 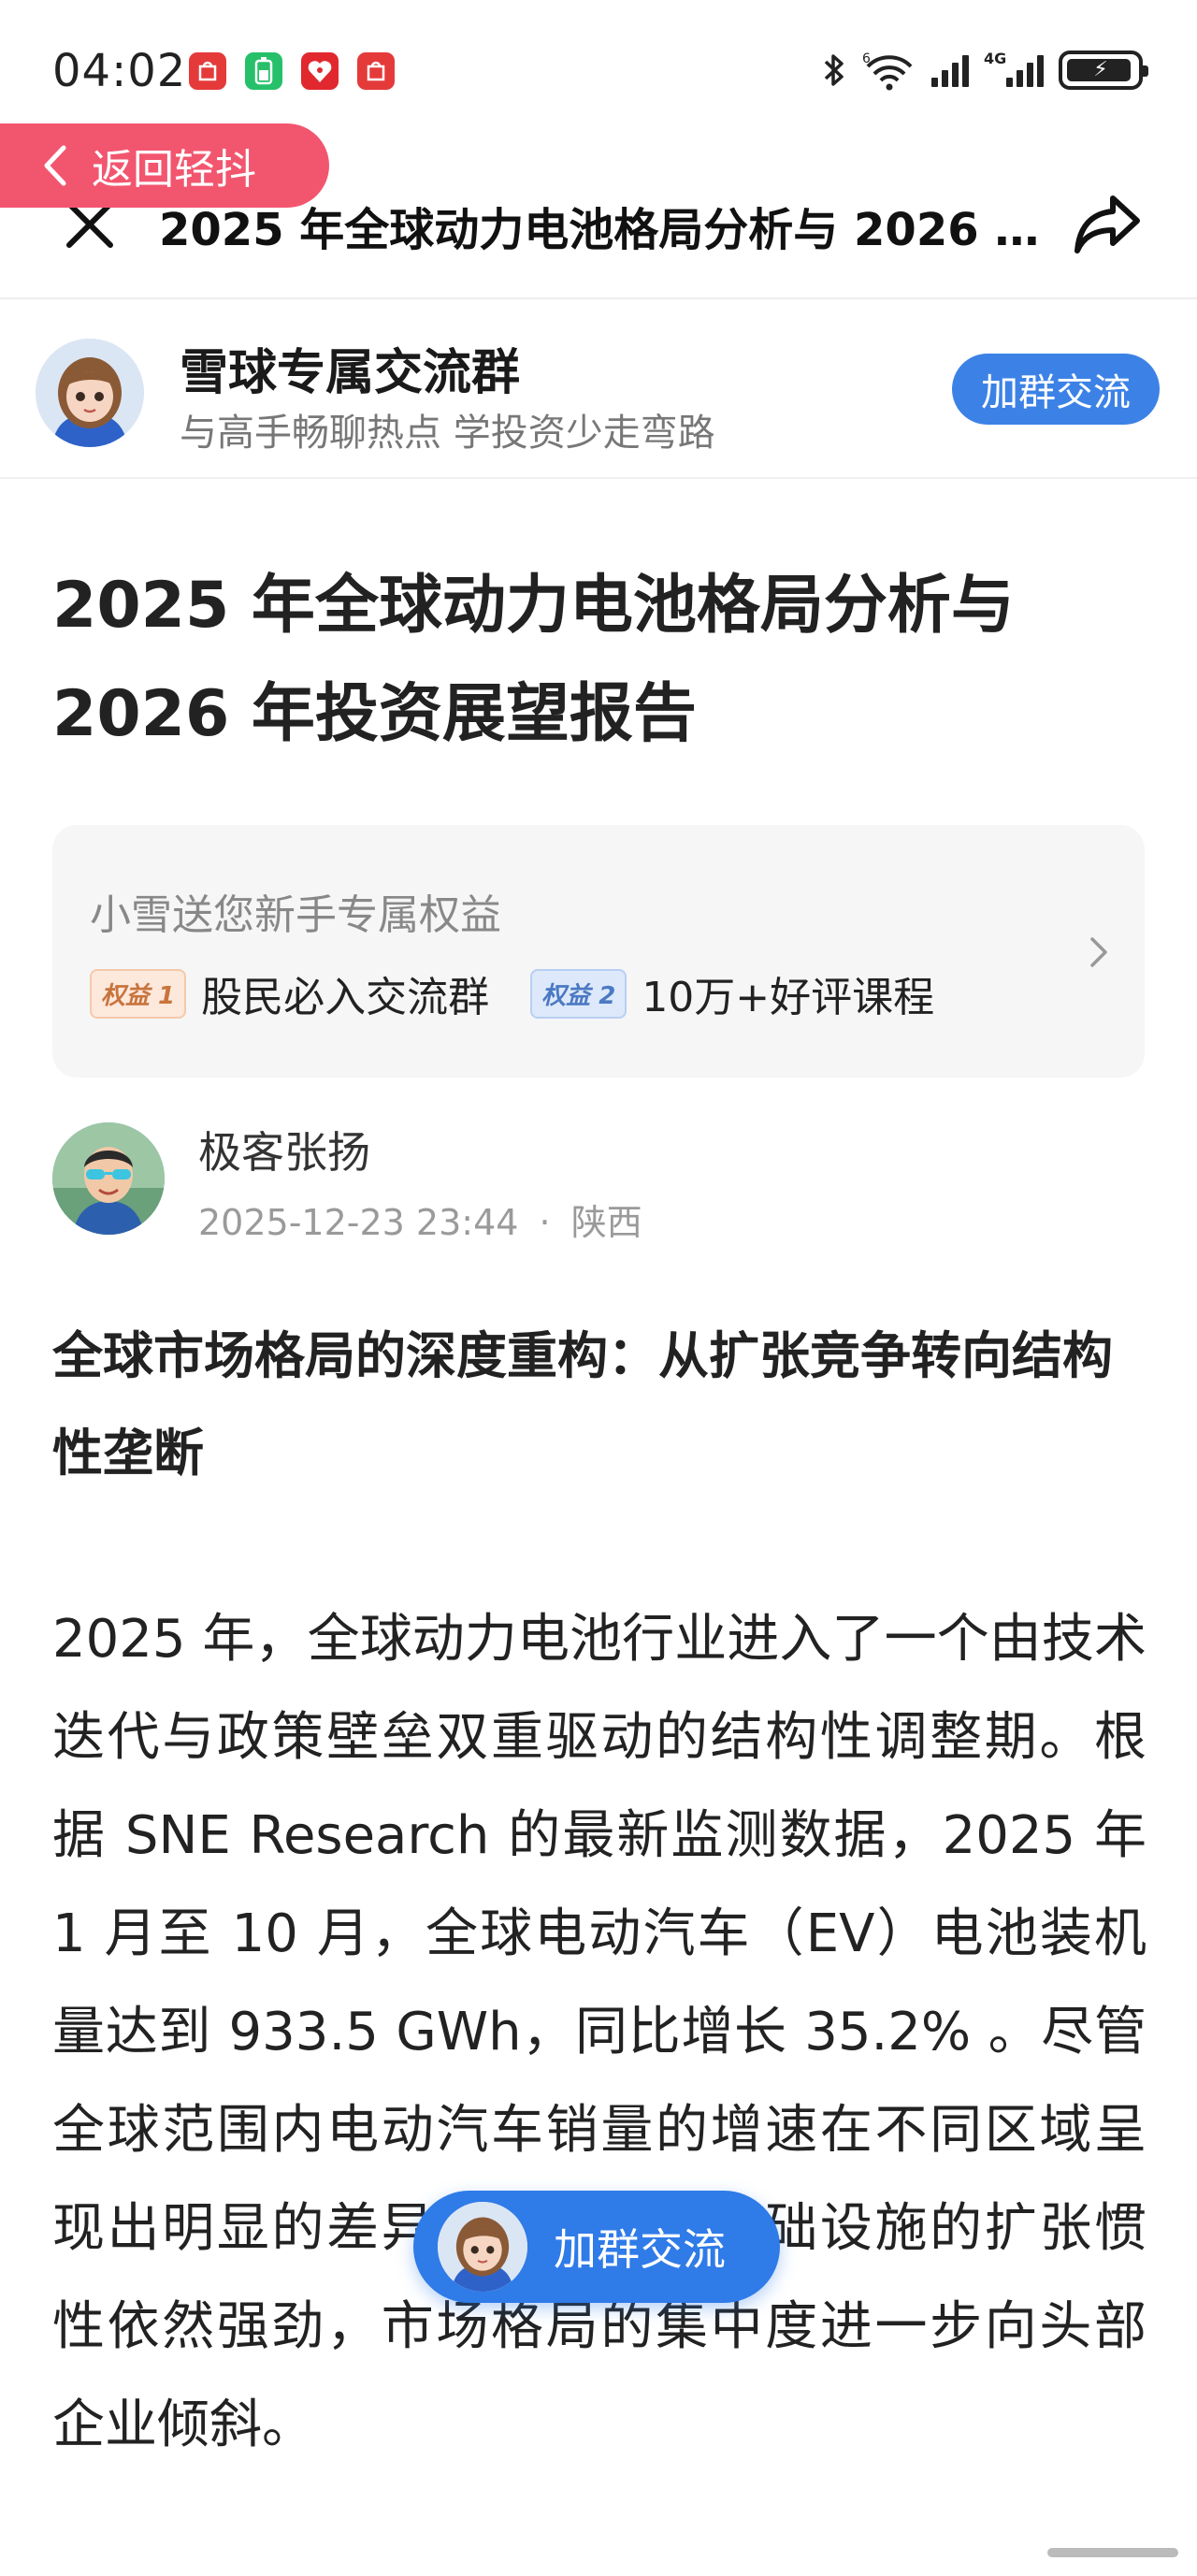 What do you see at coordinates (207, 71) in the screenshot?
I see `huawei-appgallery-icon` at bounding box center [207, 71].